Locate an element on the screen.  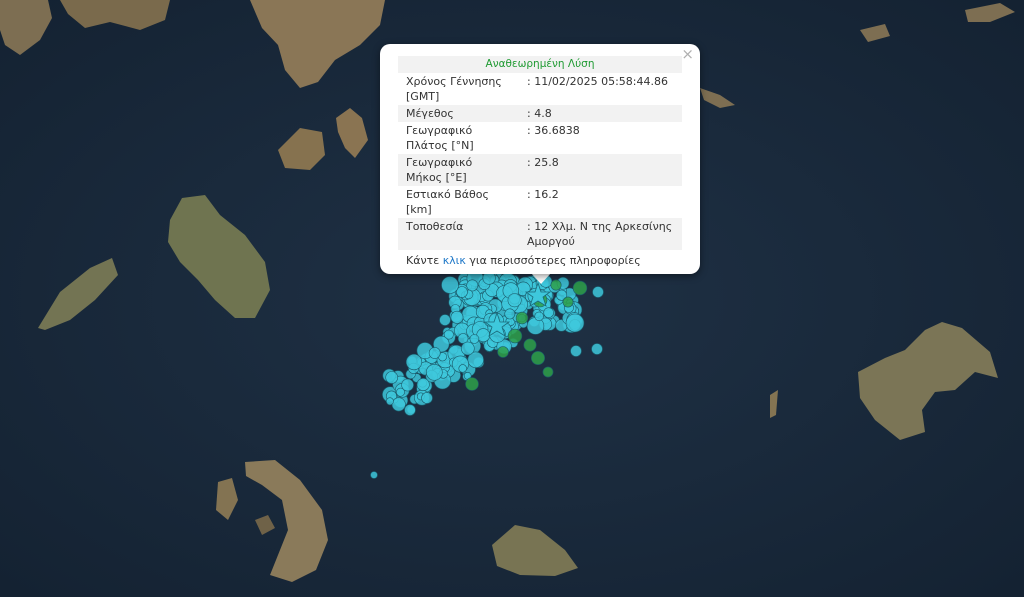
popup-row: Μέγεθος: 4.8 is located at coordinates (540, 113).